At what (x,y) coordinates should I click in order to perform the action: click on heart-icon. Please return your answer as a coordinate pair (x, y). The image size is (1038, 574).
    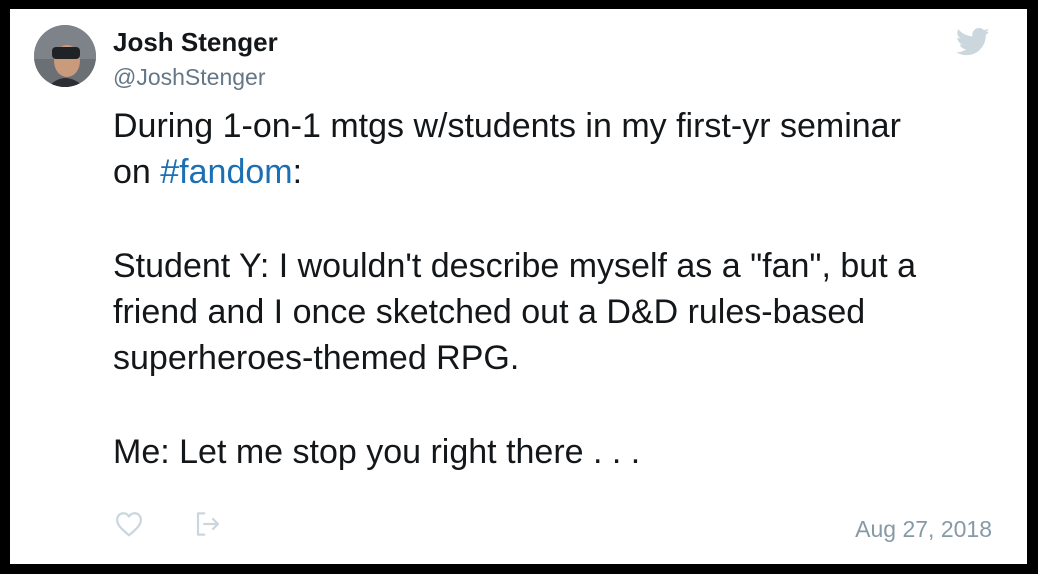
    Looking at the image, I should click on (129, 524).